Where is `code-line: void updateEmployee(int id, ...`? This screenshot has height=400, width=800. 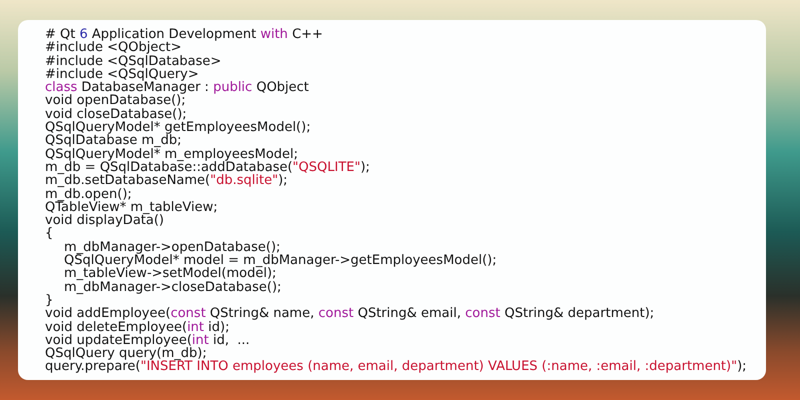
code-line: void updateEmployee(int id, ... is located at coordinates (147, 341).